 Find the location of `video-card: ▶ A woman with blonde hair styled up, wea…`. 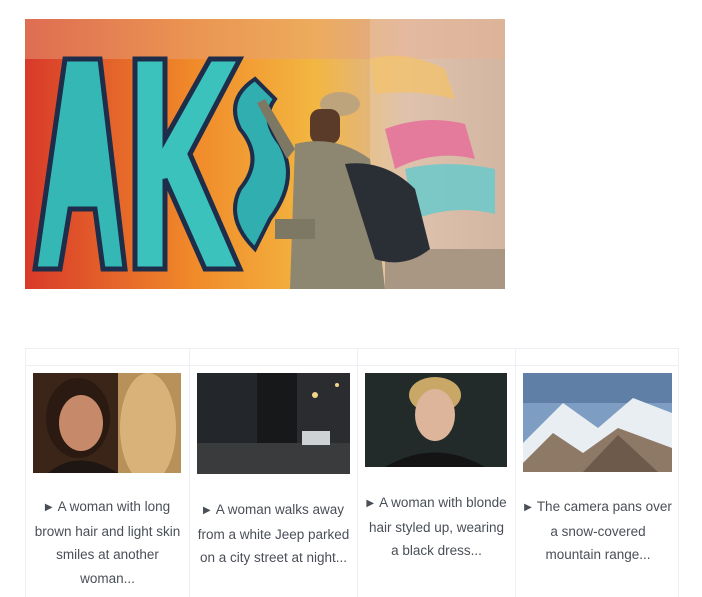

video-card: ▶ A woman with blonde hair styled up, wea… is located at coordinates (437, 473).